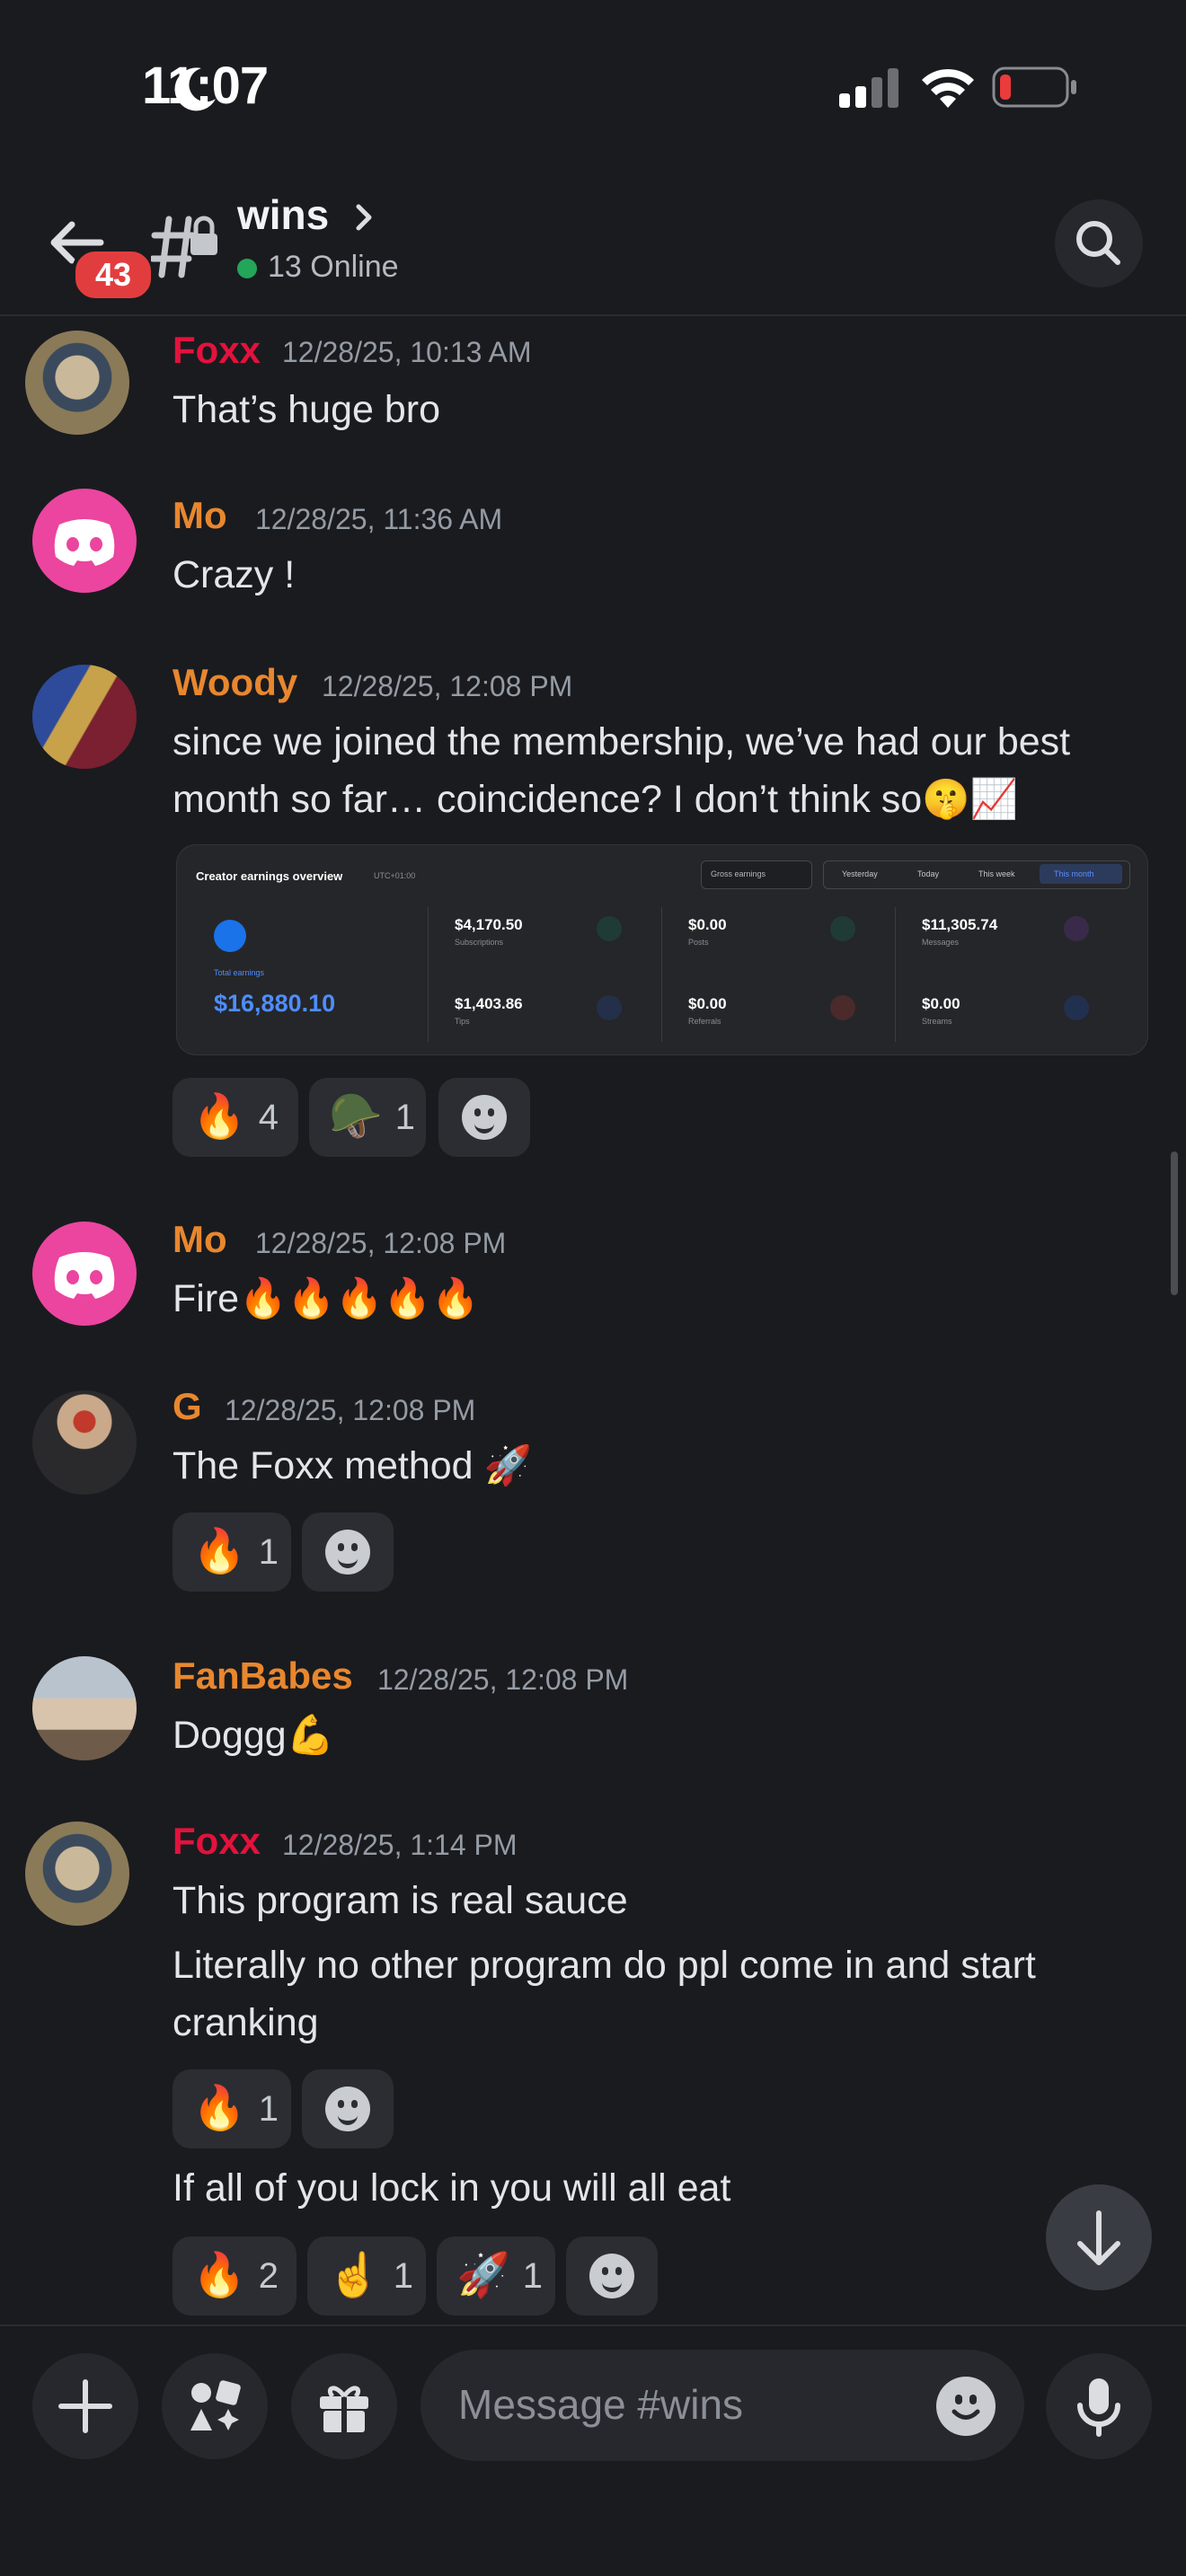  Describe the element at coordinates (195, 89) in the screenshot. I see `moon-icon` at that location.